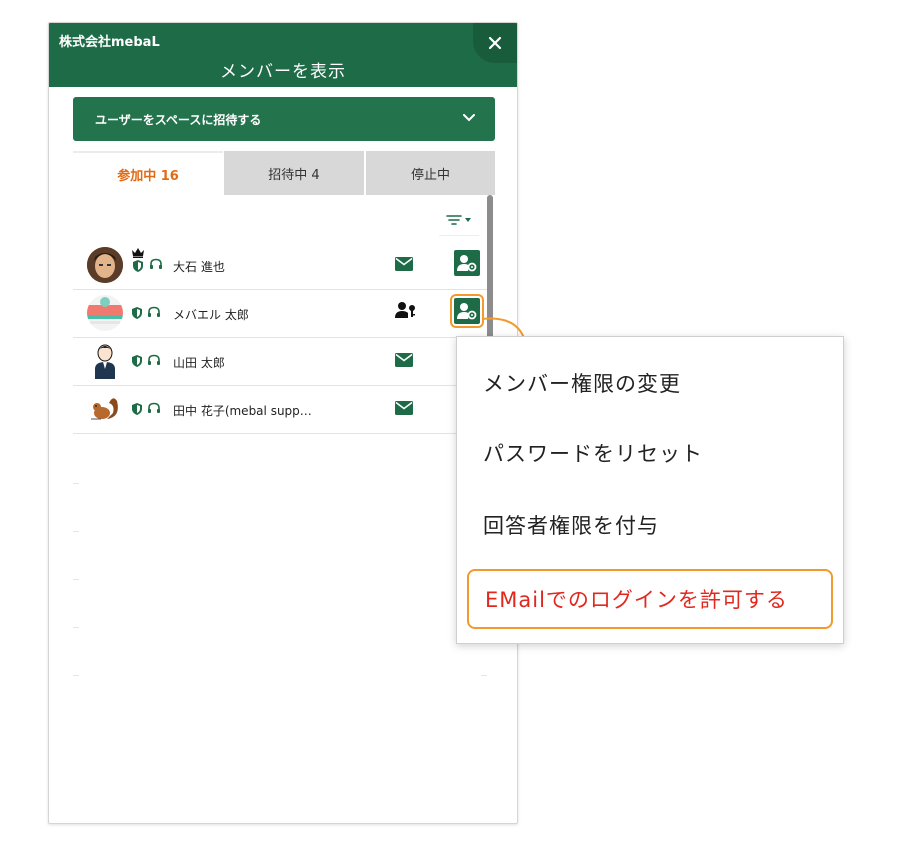 This screenshot has width=915, height=856. I want to click on tab-joined: 参加中 16, so click(148, 173).